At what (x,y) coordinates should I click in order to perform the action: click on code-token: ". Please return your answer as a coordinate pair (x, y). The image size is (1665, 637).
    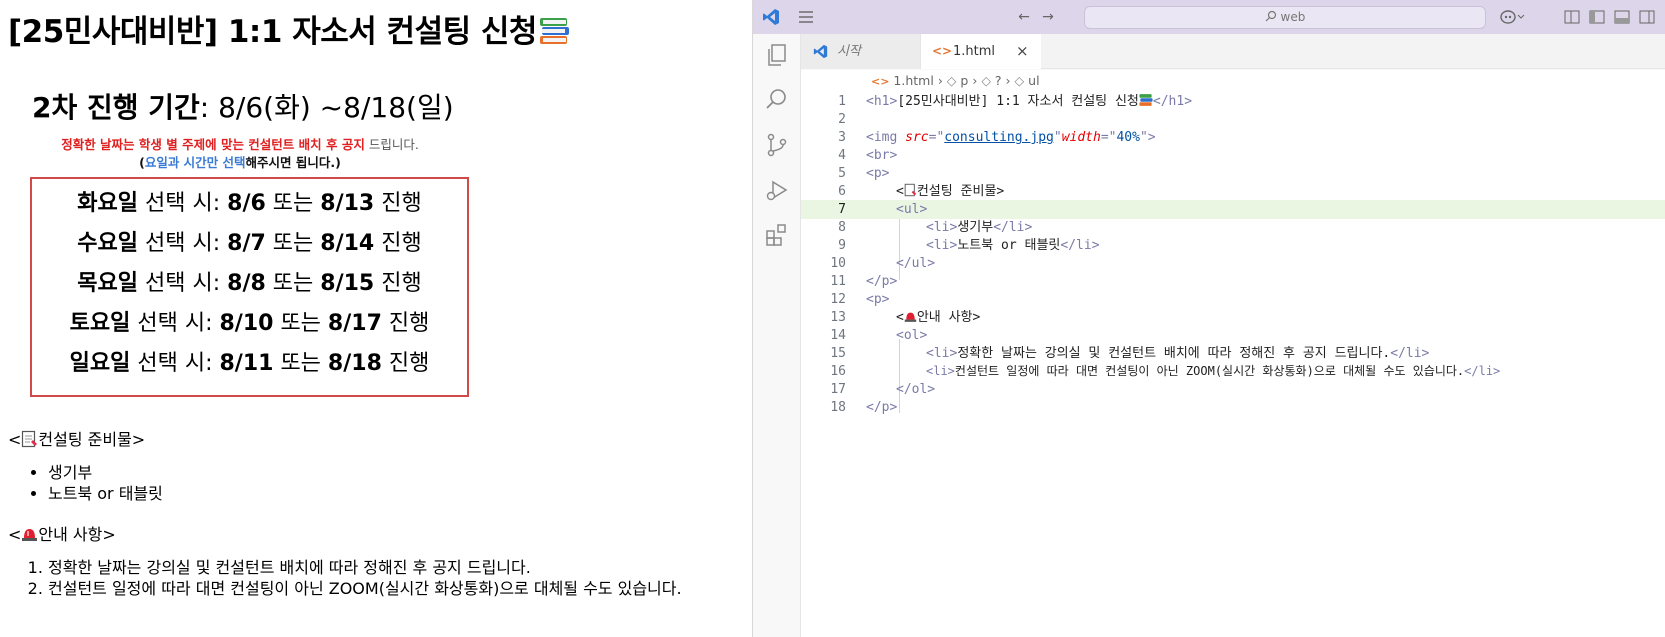
    Looking at the image, I should click on (1057, 137).